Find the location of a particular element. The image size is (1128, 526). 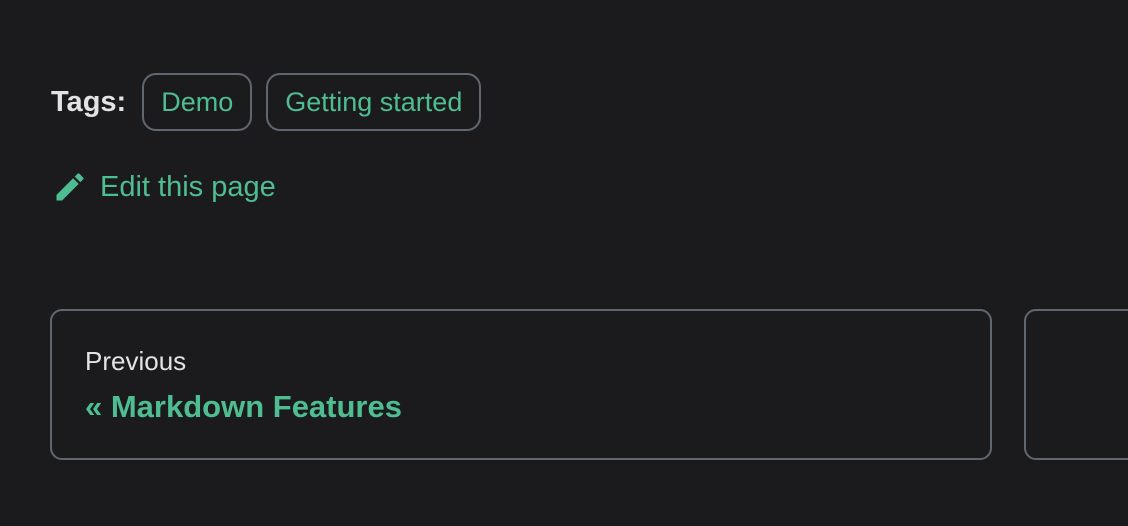

pagination-previous-sublabel: Previous is located at coordinates (136, 361).